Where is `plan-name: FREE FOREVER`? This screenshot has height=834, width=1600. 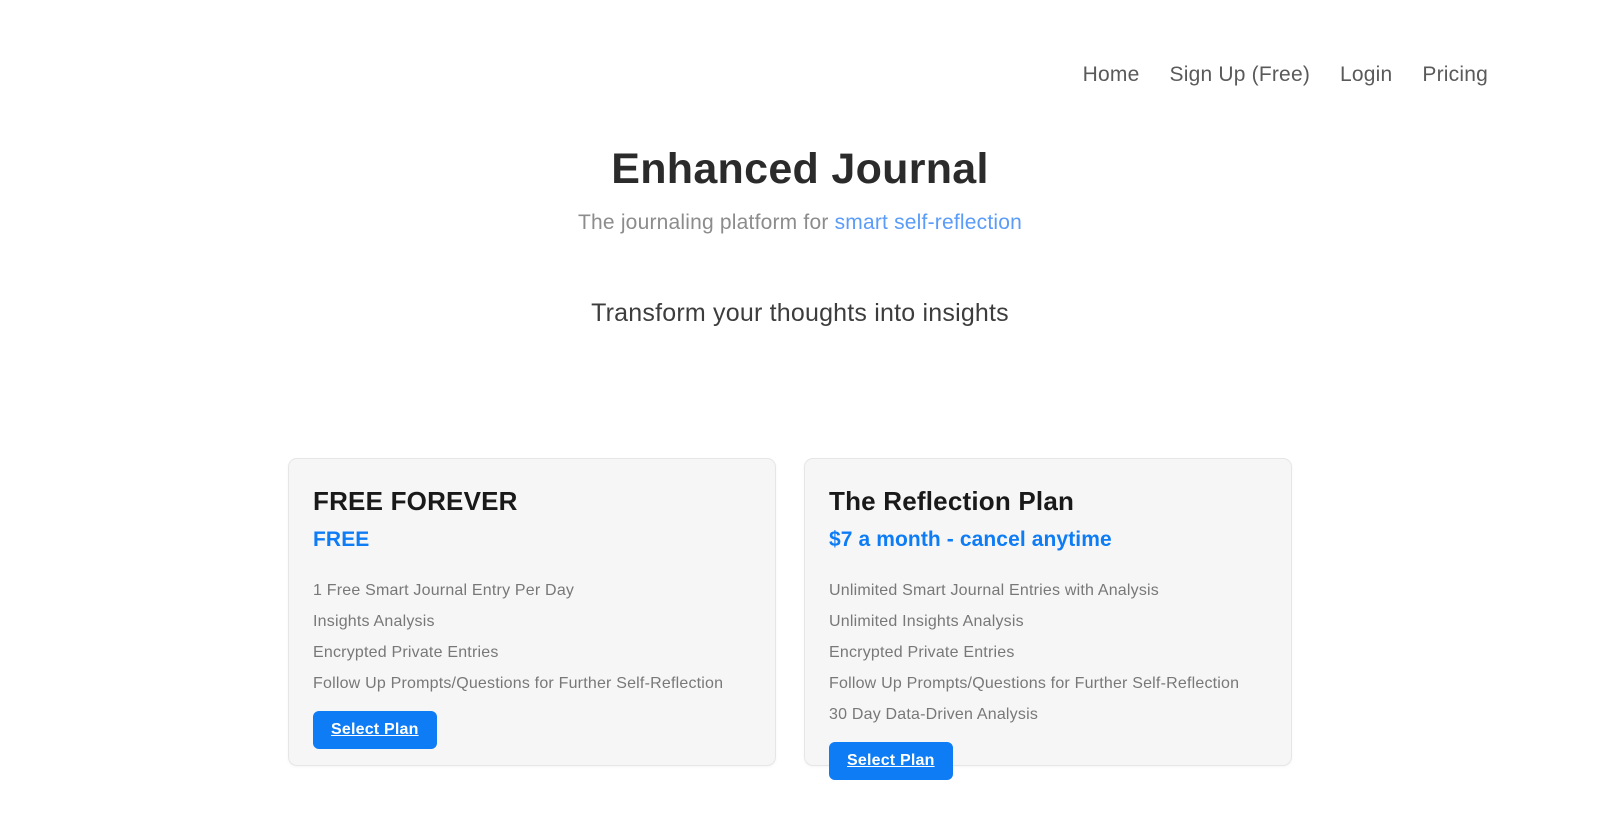 plan-name: FREE FOREVER is located at coordinates (415, 501).